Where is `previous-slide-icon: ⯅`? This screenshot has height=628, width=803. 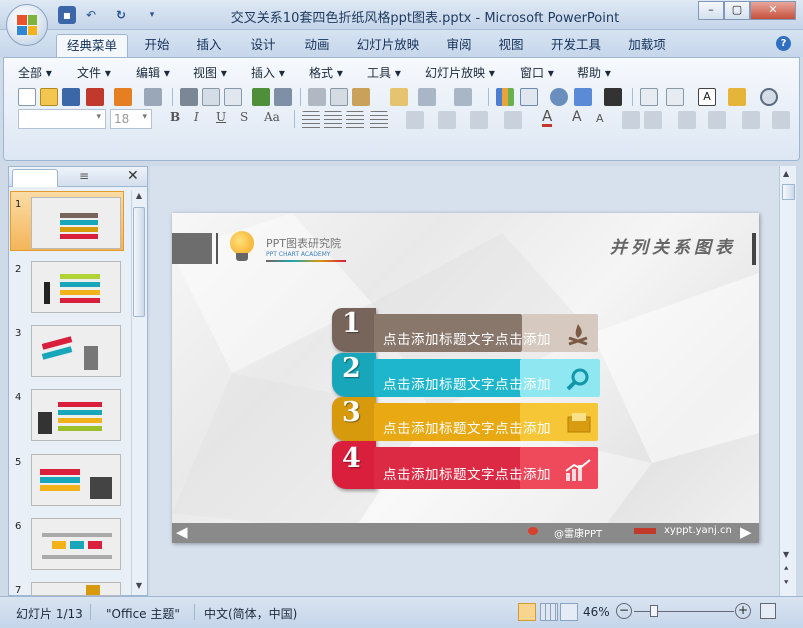 previous-slide-icon: ⯅ is located at coordinates (786, 569).